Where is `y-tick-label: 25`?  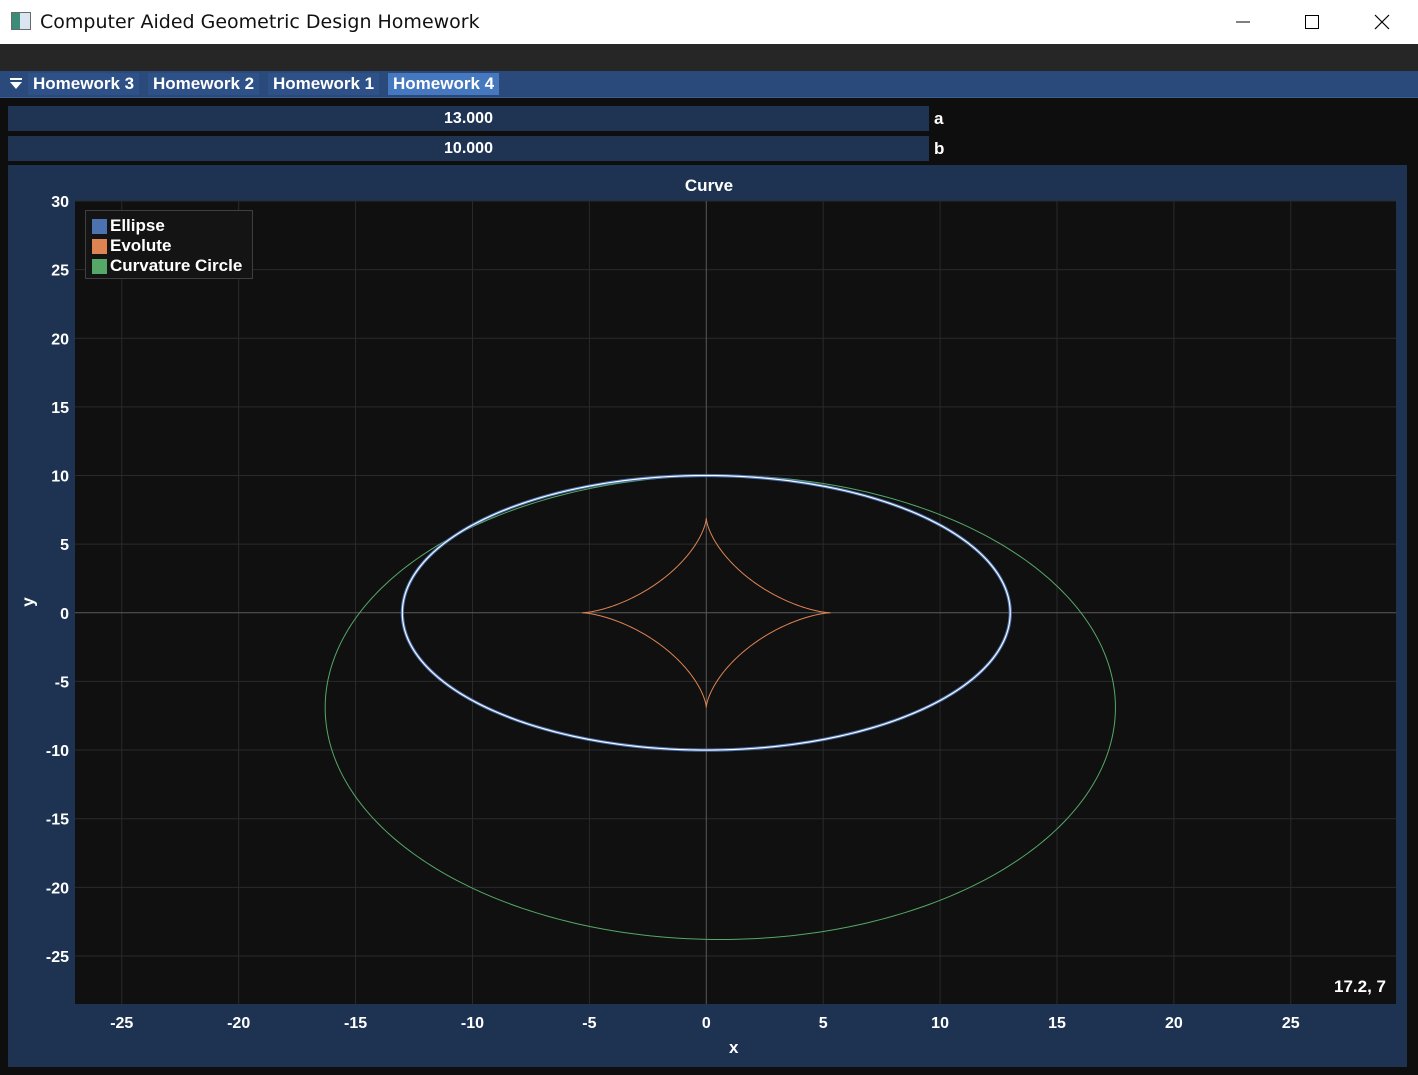 y-tick-label: 25 is located at coordinates (60, 271).